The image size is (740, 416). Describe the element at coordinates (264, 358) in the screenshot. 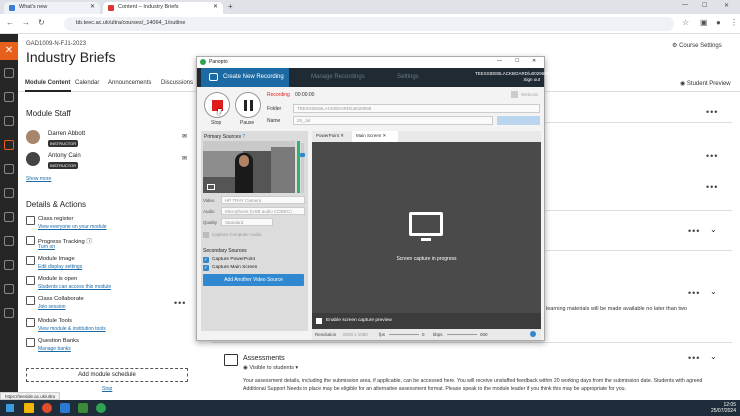

I see `assessments-title: Assessments` at that location.